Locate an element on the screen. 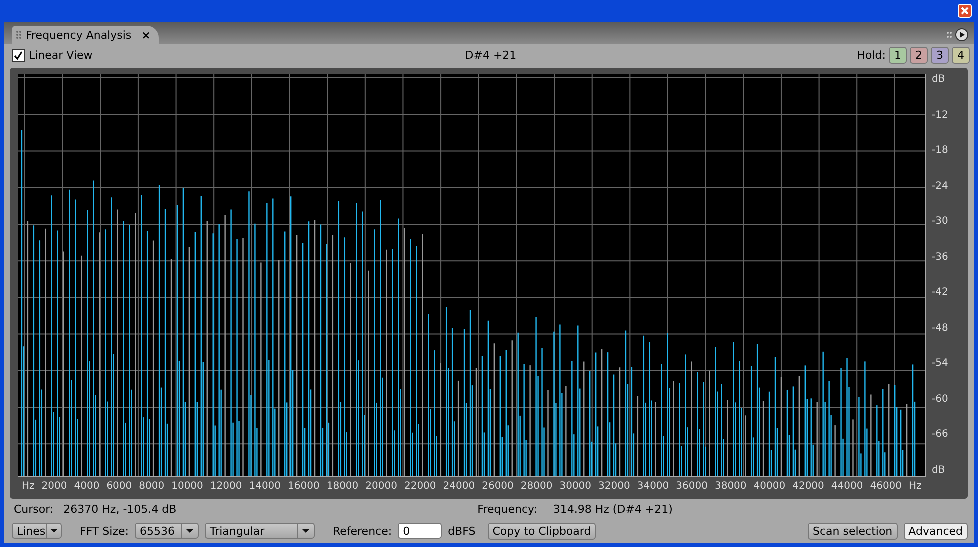 The image size is (978, 547). note-readout: D#4 +21 is located at coordinates (491, 55).